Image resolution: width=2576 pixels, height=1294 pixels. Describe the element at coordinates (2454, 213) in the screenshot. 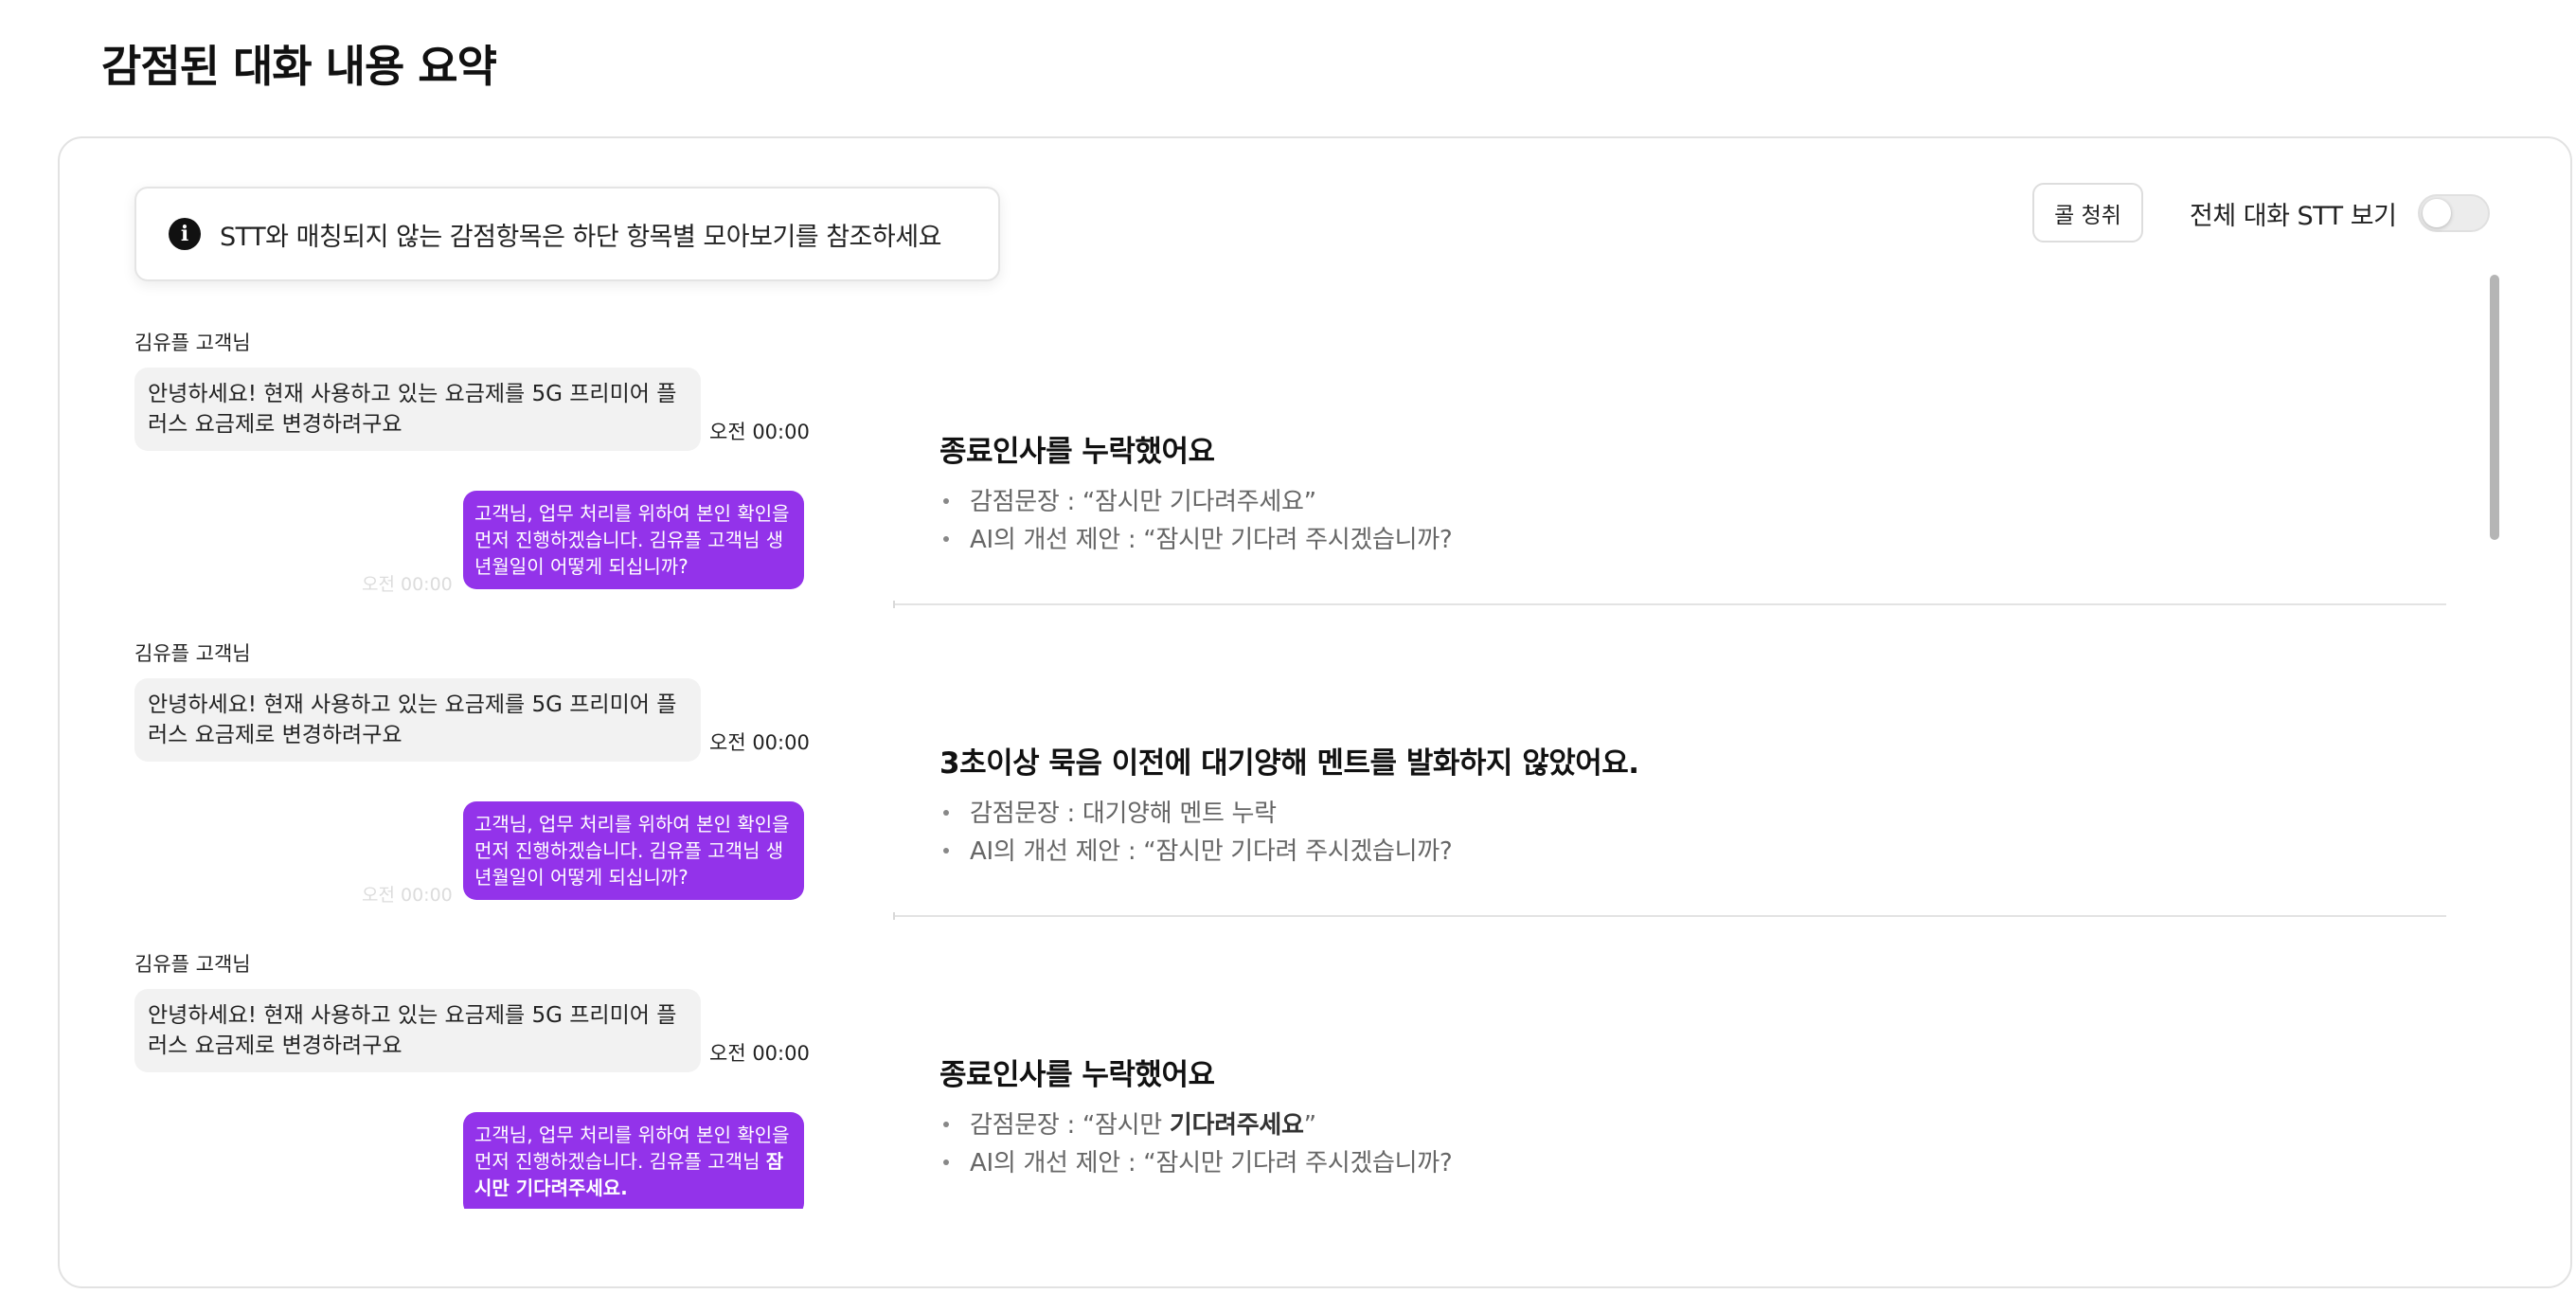

I see `stt-toggle` at that location.